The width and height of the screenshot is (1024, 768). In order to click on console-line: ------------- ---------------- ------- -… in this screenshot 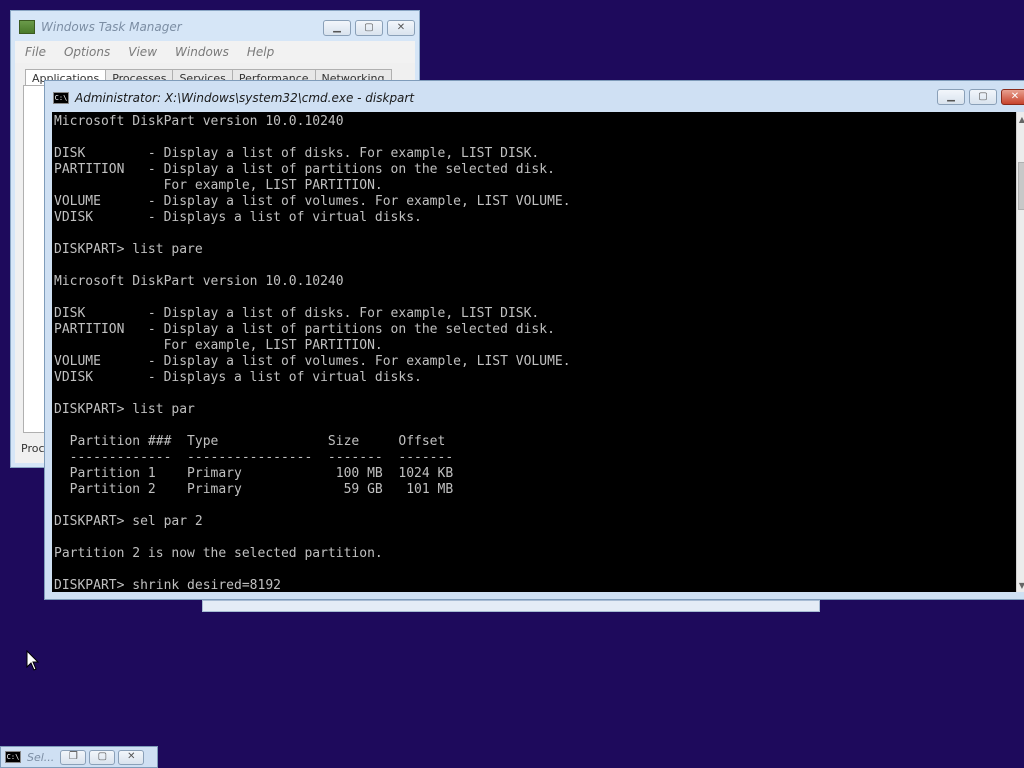, I will do `click(254, 457)`.